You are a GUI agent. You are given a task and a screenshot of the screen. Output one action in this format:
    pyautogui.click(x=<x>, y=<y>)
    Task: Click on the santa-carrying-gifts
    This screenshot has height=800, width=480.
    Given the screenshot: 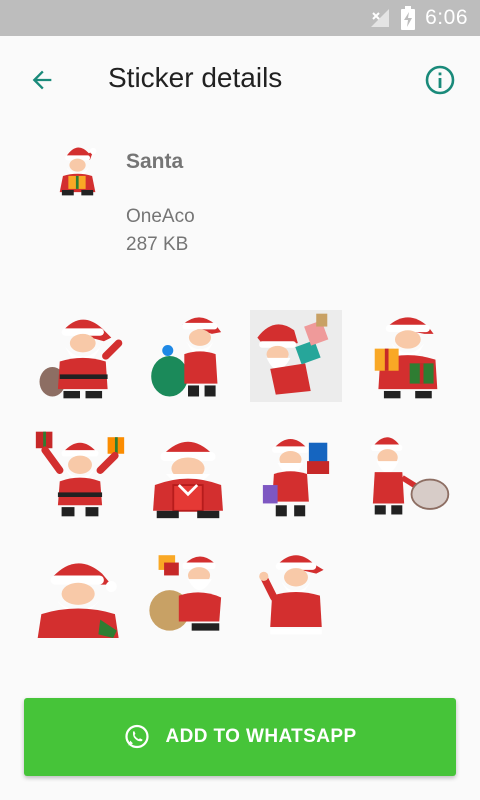 What is the action you would take?
    pyautogui.click(x=296, y=356)
    